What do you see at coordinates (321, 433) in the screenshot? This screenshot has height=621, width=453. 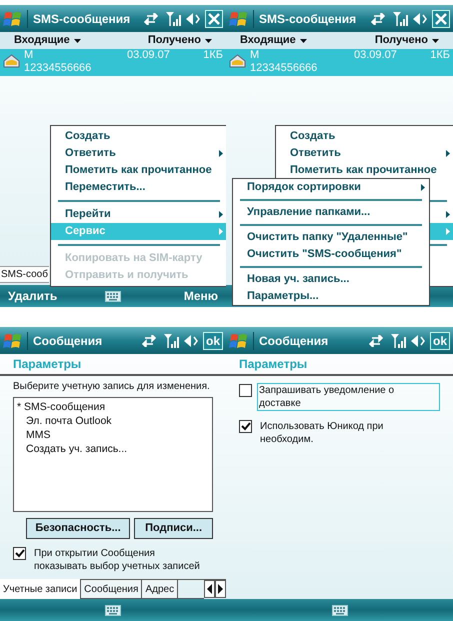 I see `checkbox-label: Использовать Юникод при необходим.` at bounding box center [321, 433].